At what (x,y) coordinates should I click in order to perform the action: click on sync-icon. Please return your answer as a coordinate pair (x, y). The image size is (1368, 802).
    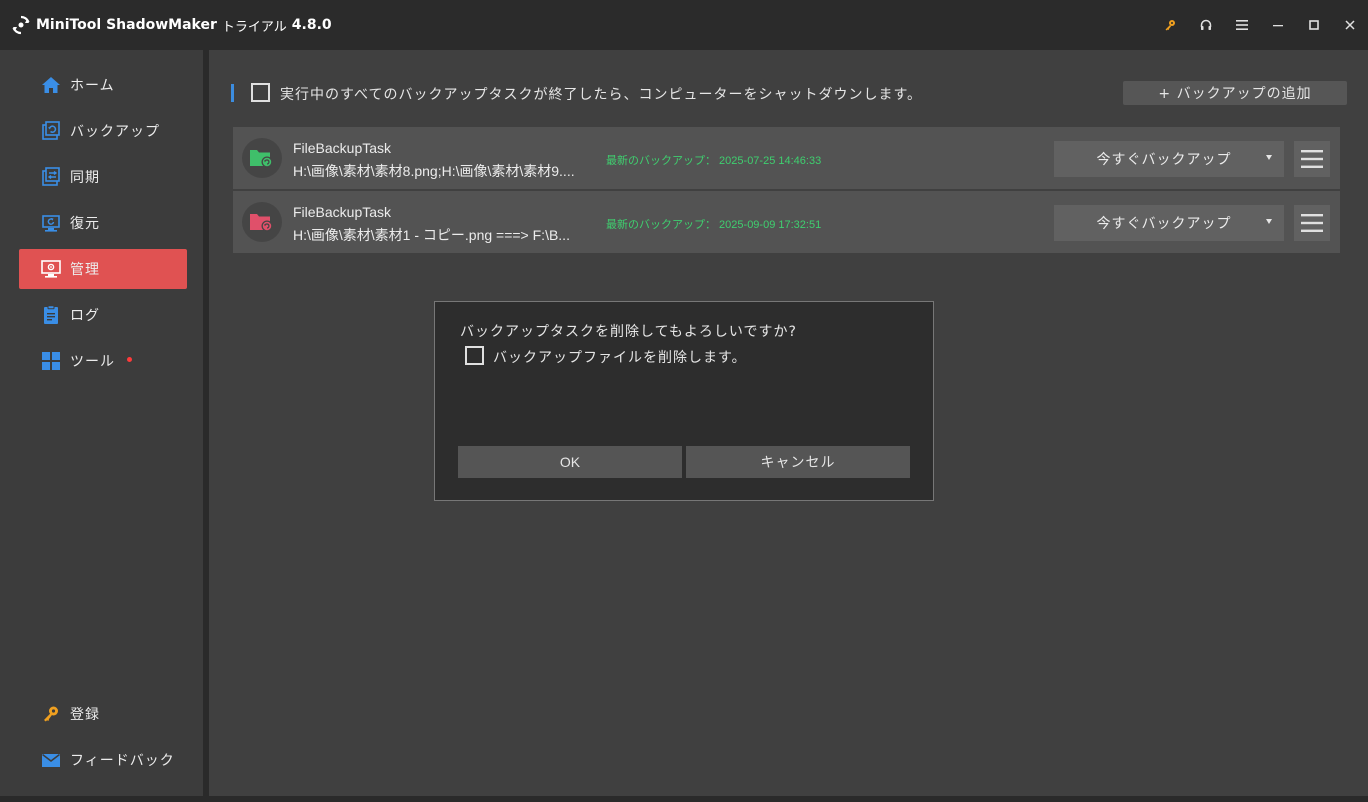
    Looking at the image, I should click on (51, 177).